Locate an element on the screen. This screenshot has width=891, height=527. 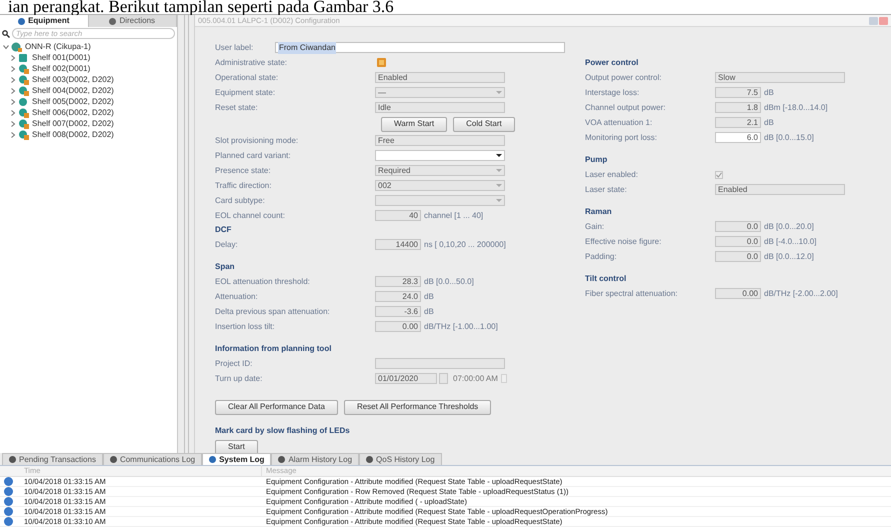
circle-icon is located at coordinates (24, 101).